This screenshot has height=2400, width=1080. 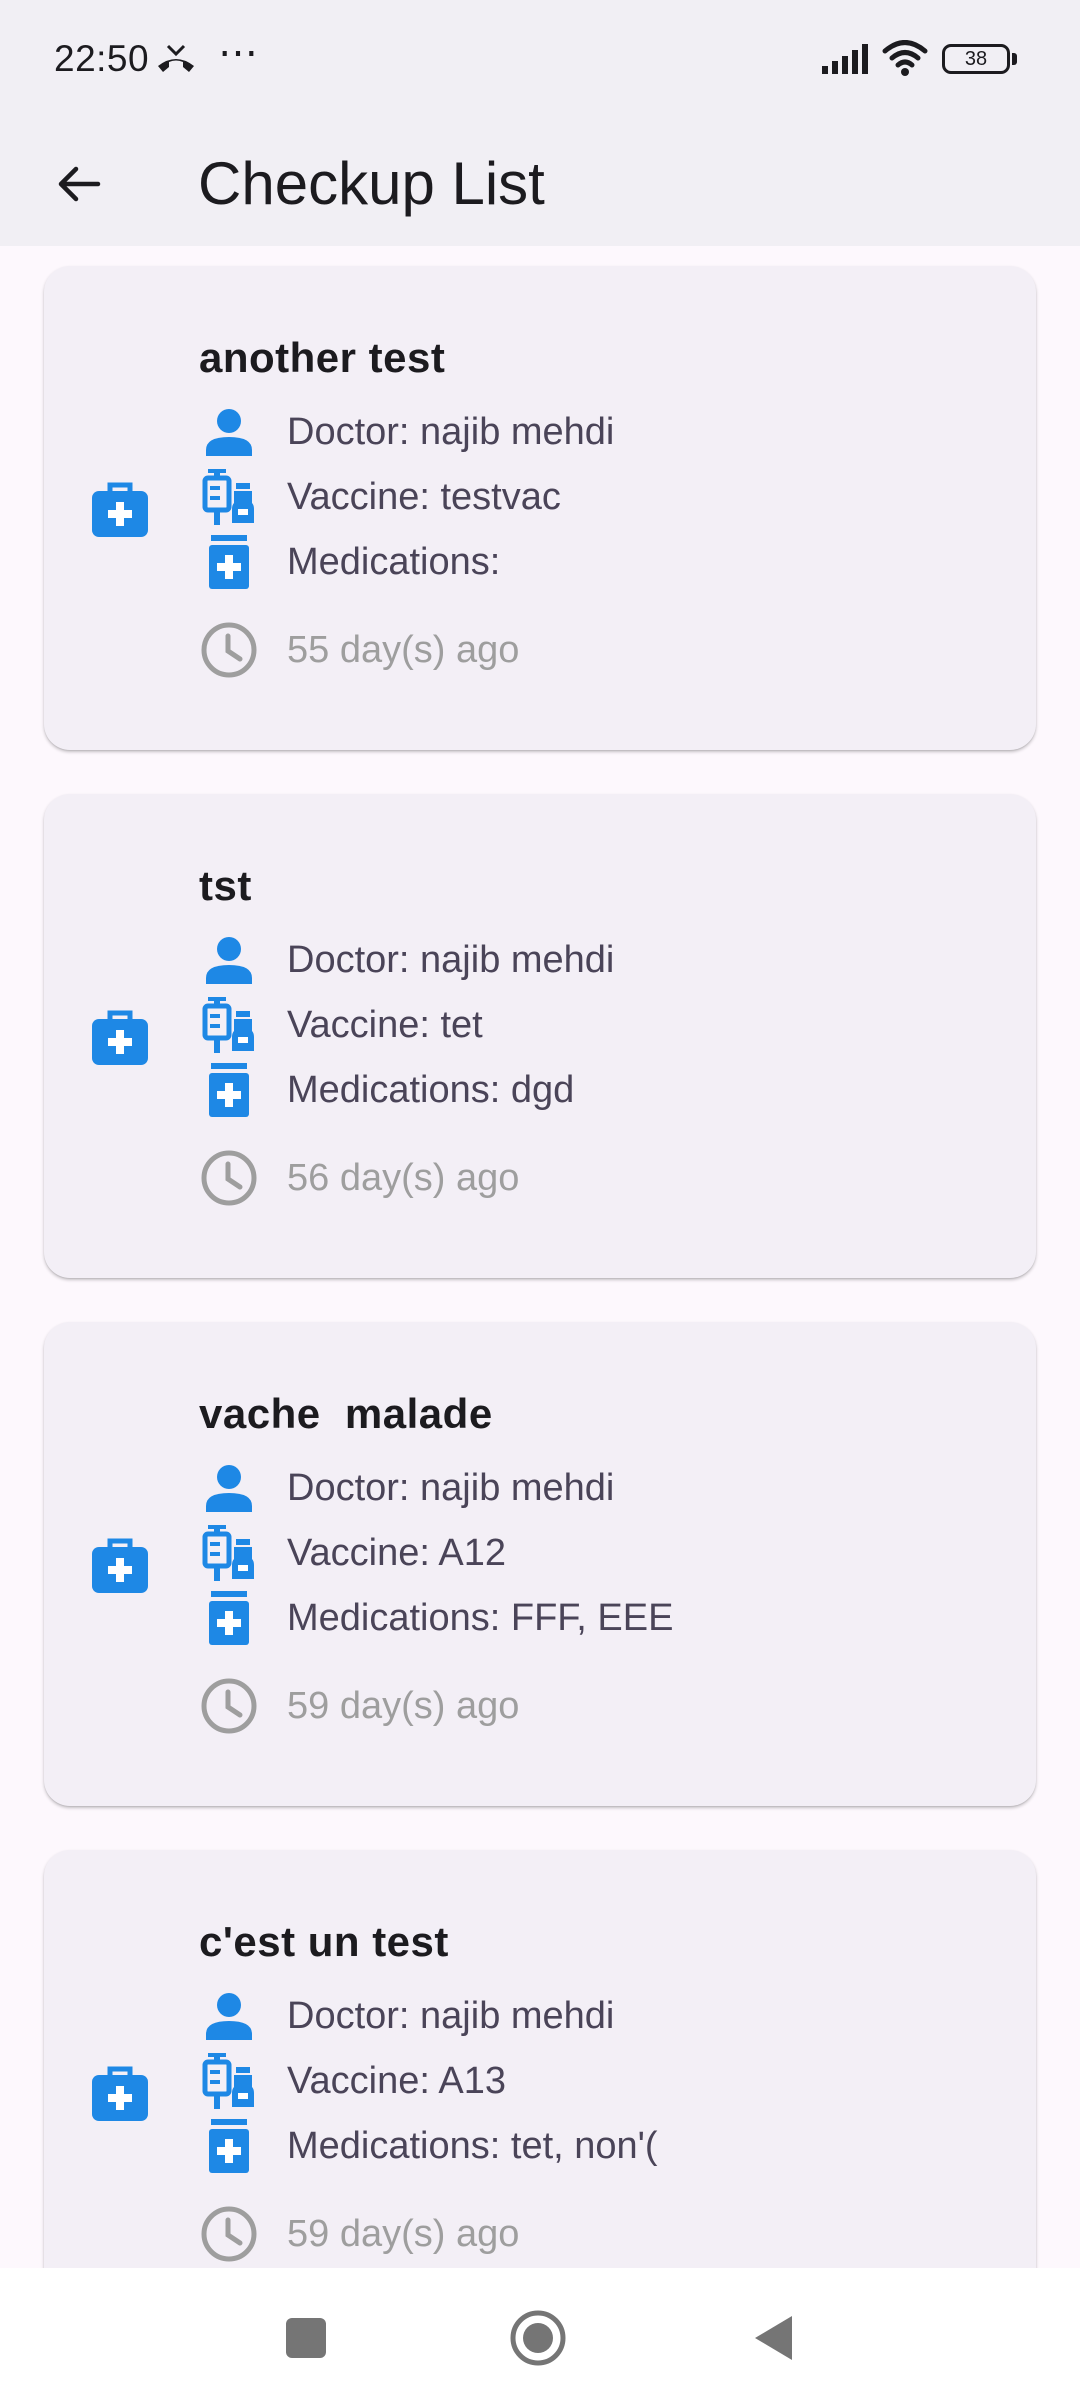 I want to click on system-nav-bar, so click(x=540, y=2334).